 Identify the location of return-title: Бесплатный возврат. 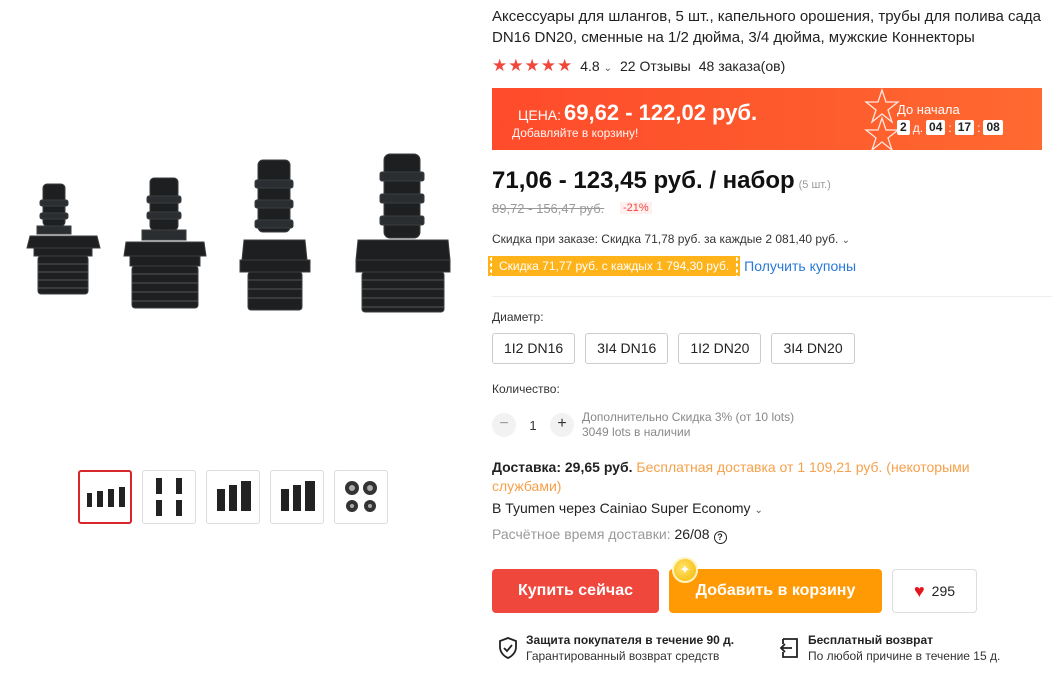
(871, 640).